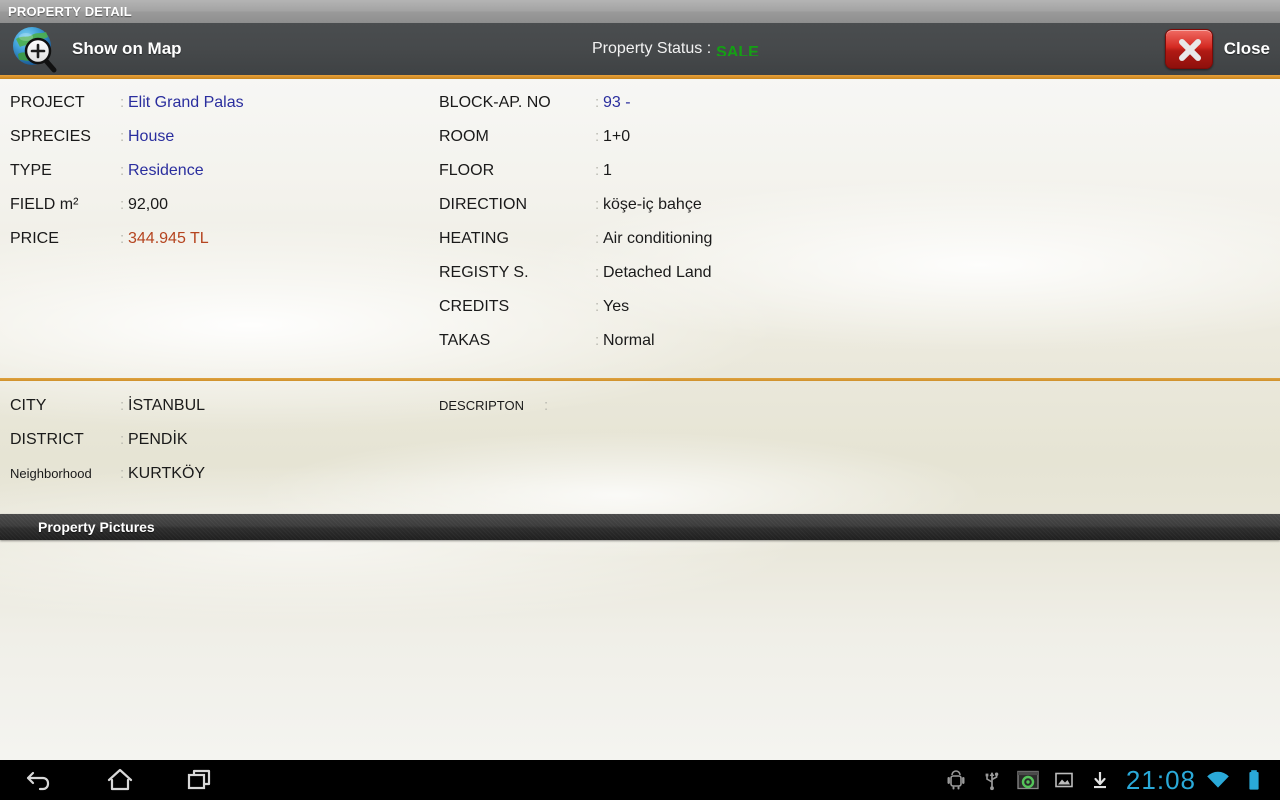 The image size is (1280, 800). What do you see at coordinates (575, 349) in the screenshot?
I see `detail-row: TAKAS: Normal` at bounding box center [575, 349].